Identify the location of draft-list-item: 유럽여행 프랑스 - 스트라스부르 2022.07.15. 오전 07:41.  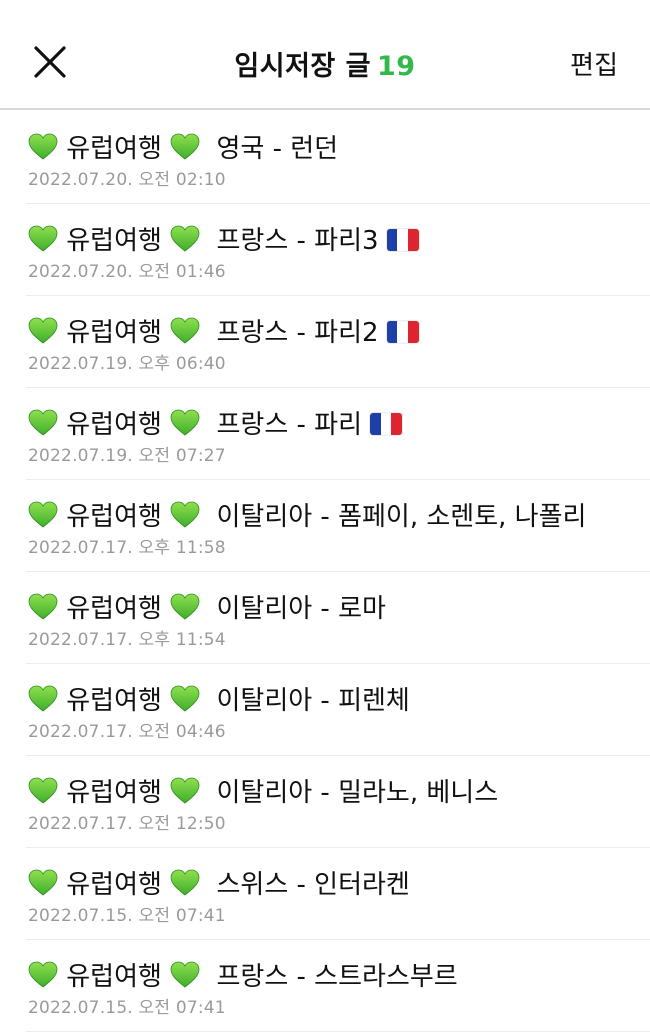
(338, 986).